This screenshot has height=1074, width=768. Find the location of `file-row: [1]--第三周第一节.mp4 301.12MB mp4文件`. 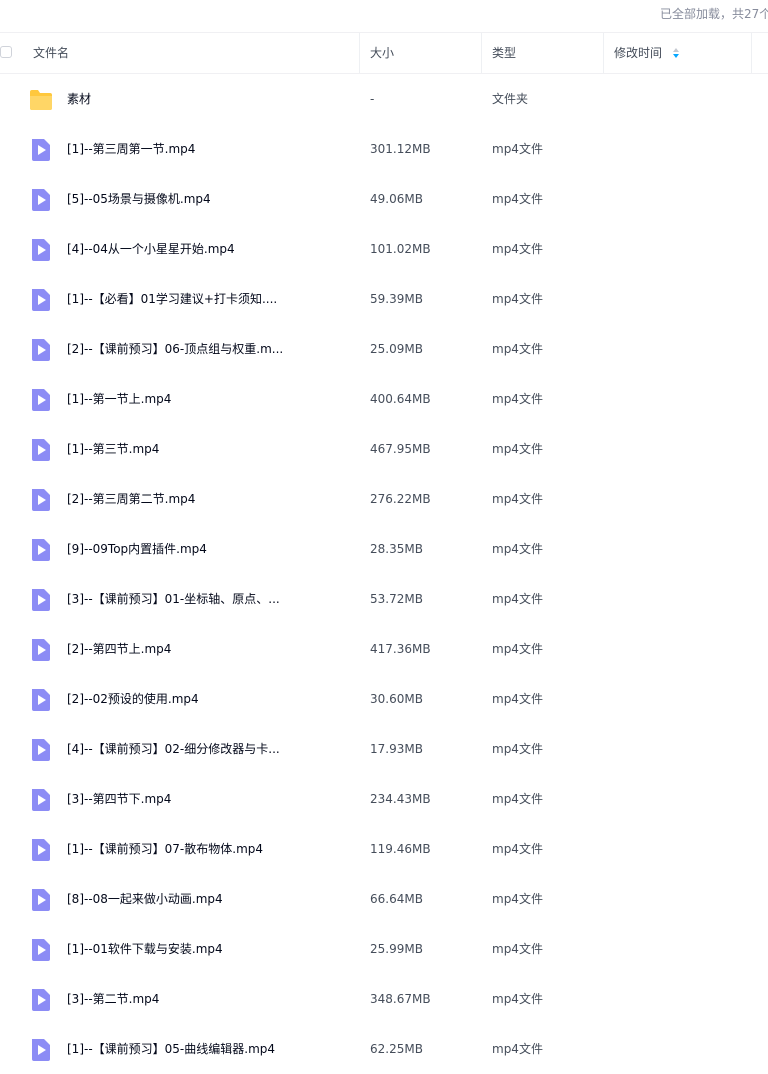

file-row: [1]--第三周第一节.mp4 301.12MB mp4文件 is located at coordinates (384, 149).